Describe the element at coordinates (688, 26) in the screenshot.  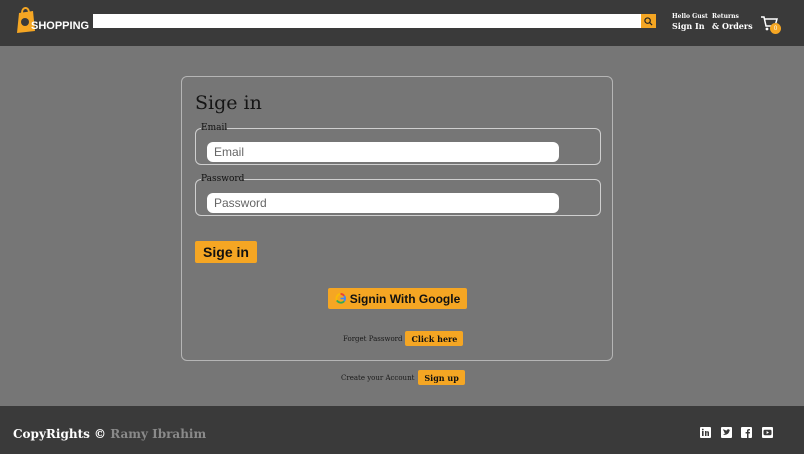
I see `account-signin-label: Sign In` at that location.